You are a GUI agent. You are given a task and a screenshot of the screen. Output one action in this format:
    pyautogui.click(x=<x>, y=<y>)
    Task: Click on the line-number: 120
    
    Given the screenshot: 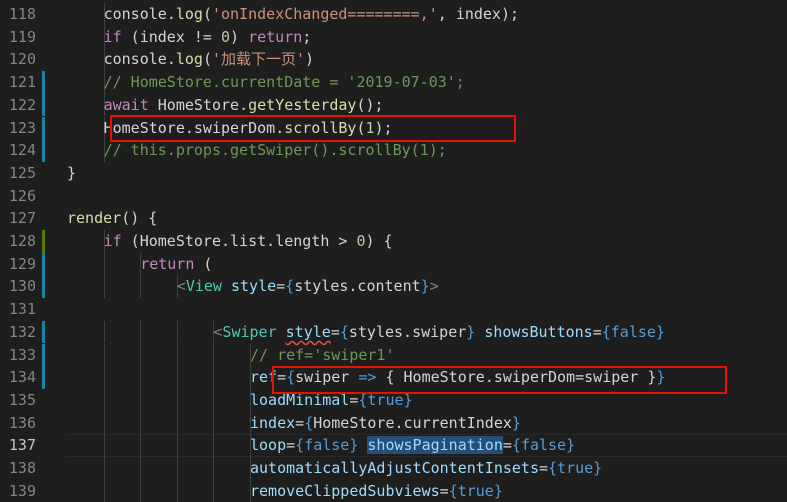 What is the action you would take?
    pyautogui.click(x=18, y=59)
    